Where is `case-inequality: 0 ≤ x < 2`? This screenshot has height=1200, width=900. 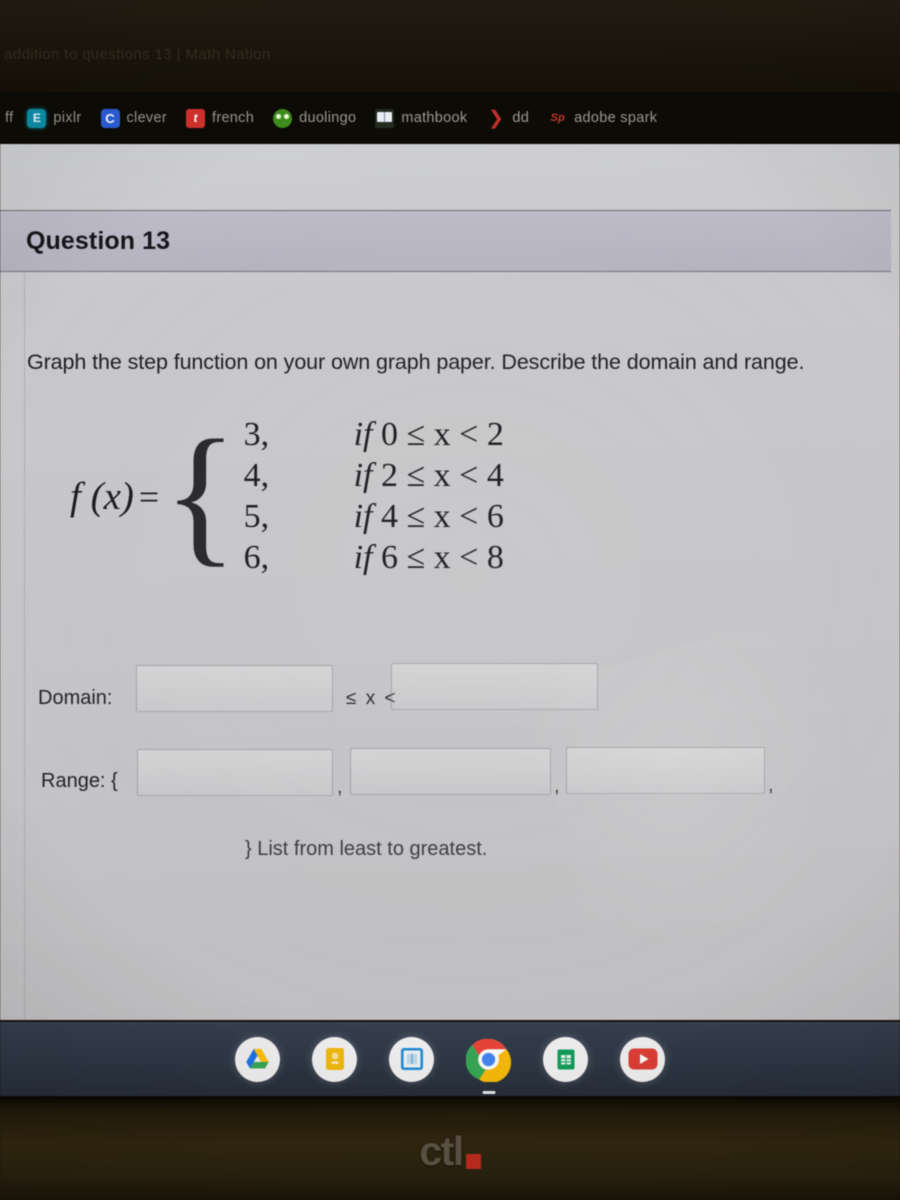
case-inequality: 0 ≤ x < 2 is located at coordinates (442, 434).